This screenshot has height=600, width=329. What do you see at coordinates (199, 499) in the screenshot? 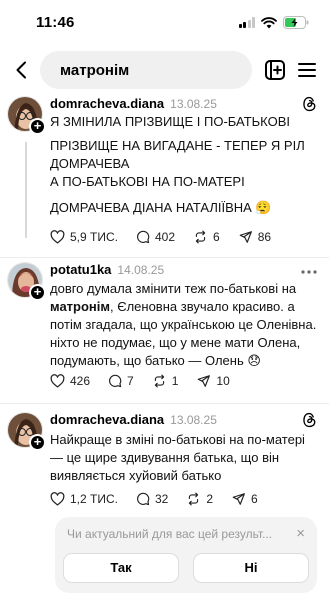
I see `repost-button: 2` at bounding box center [199, 499].